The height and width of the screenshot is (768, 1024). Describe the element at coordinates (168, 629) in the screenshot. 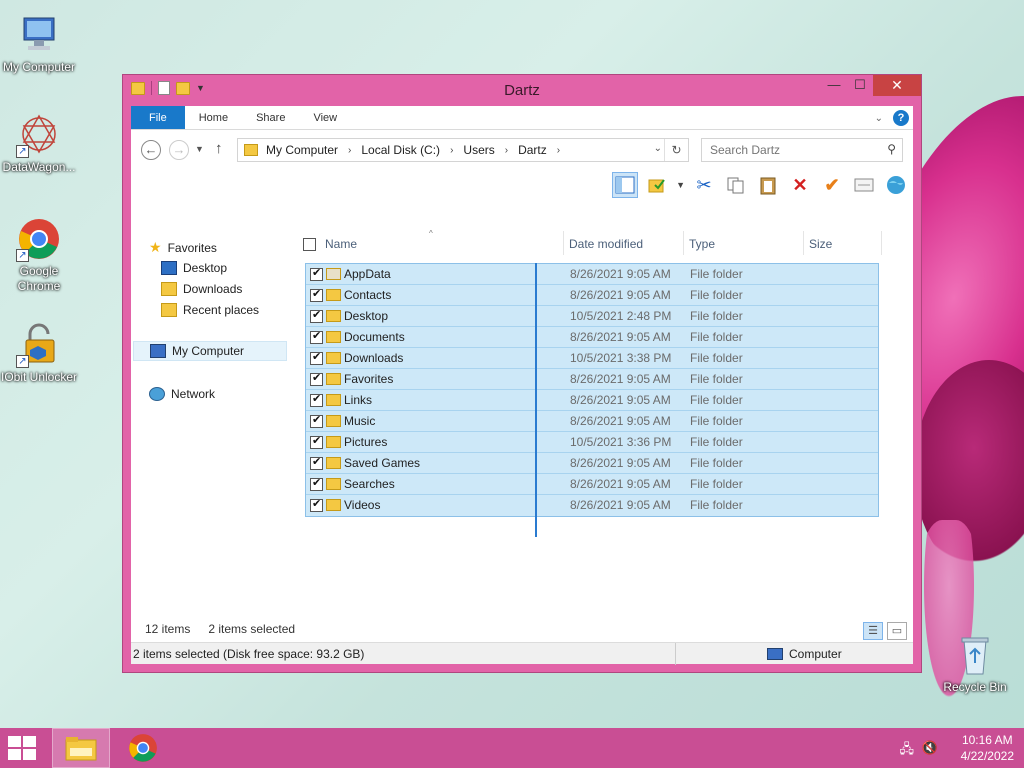

I see `item-count: 12 items` at that location.